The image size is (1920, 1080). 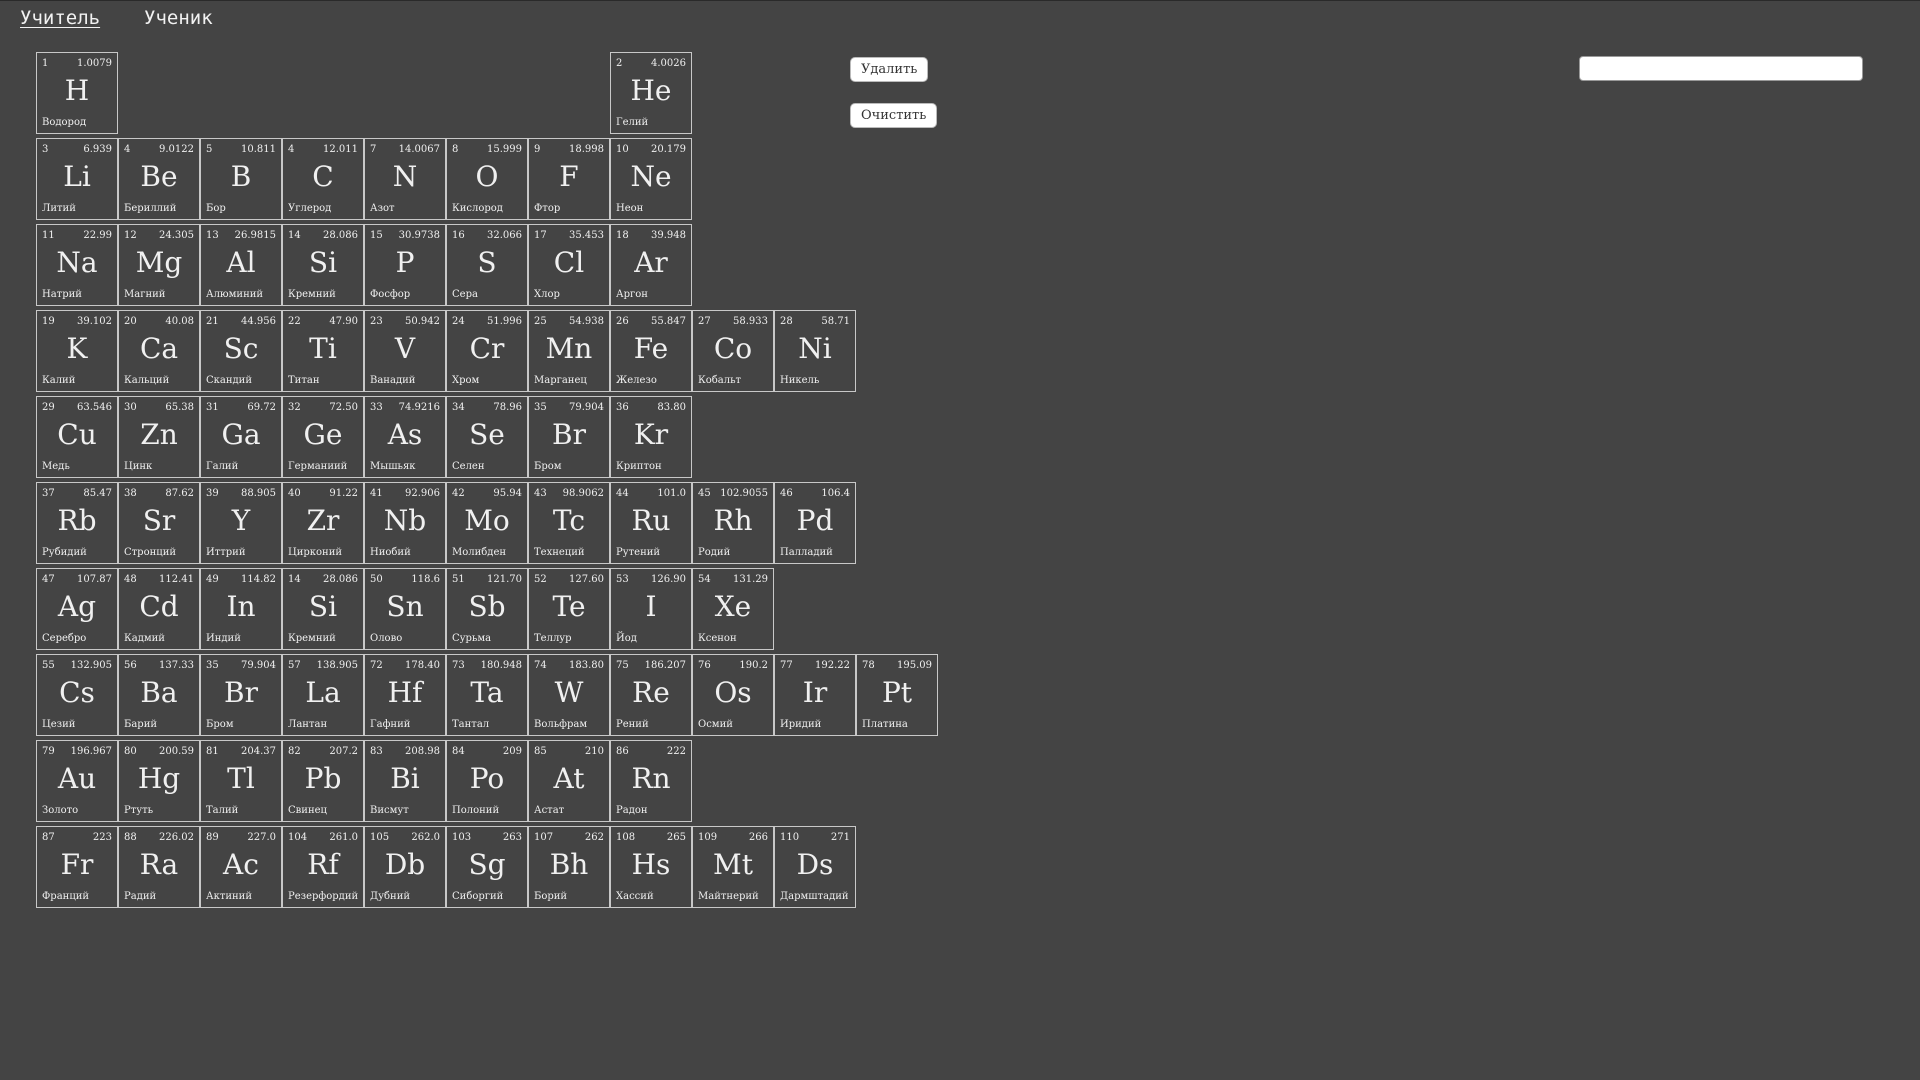 What do you see at coordinates (159, 437) in the screenshot?
I see `element-cell: 30 65.38 Zn Цинк` at bounding box center [159, 437].